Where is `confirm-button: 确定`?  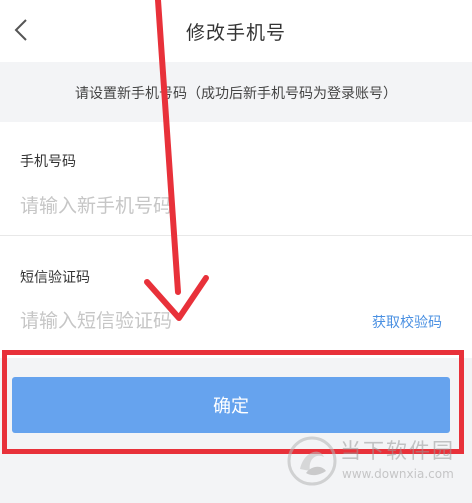 confirm-button: 确定 is located at coordinates (231, 405).